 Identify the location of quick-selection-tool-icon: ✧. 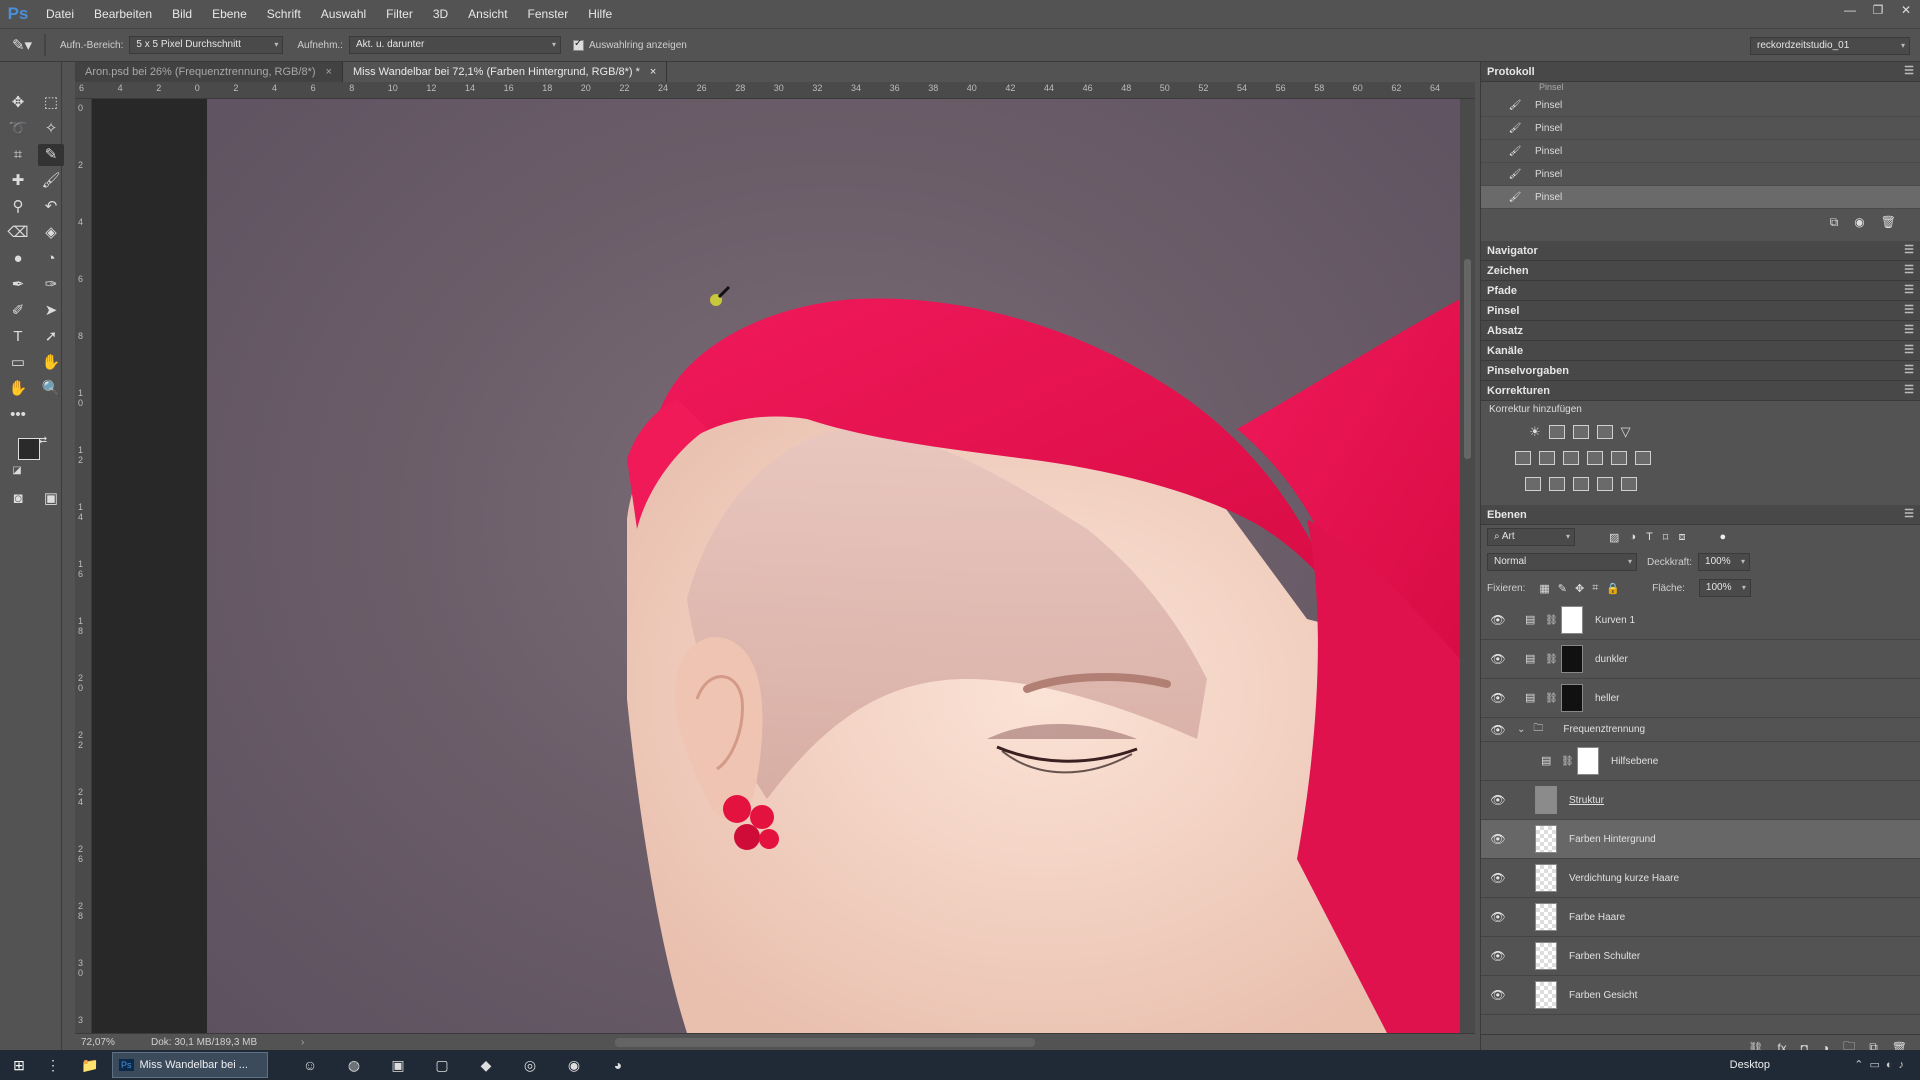
(51, 129).